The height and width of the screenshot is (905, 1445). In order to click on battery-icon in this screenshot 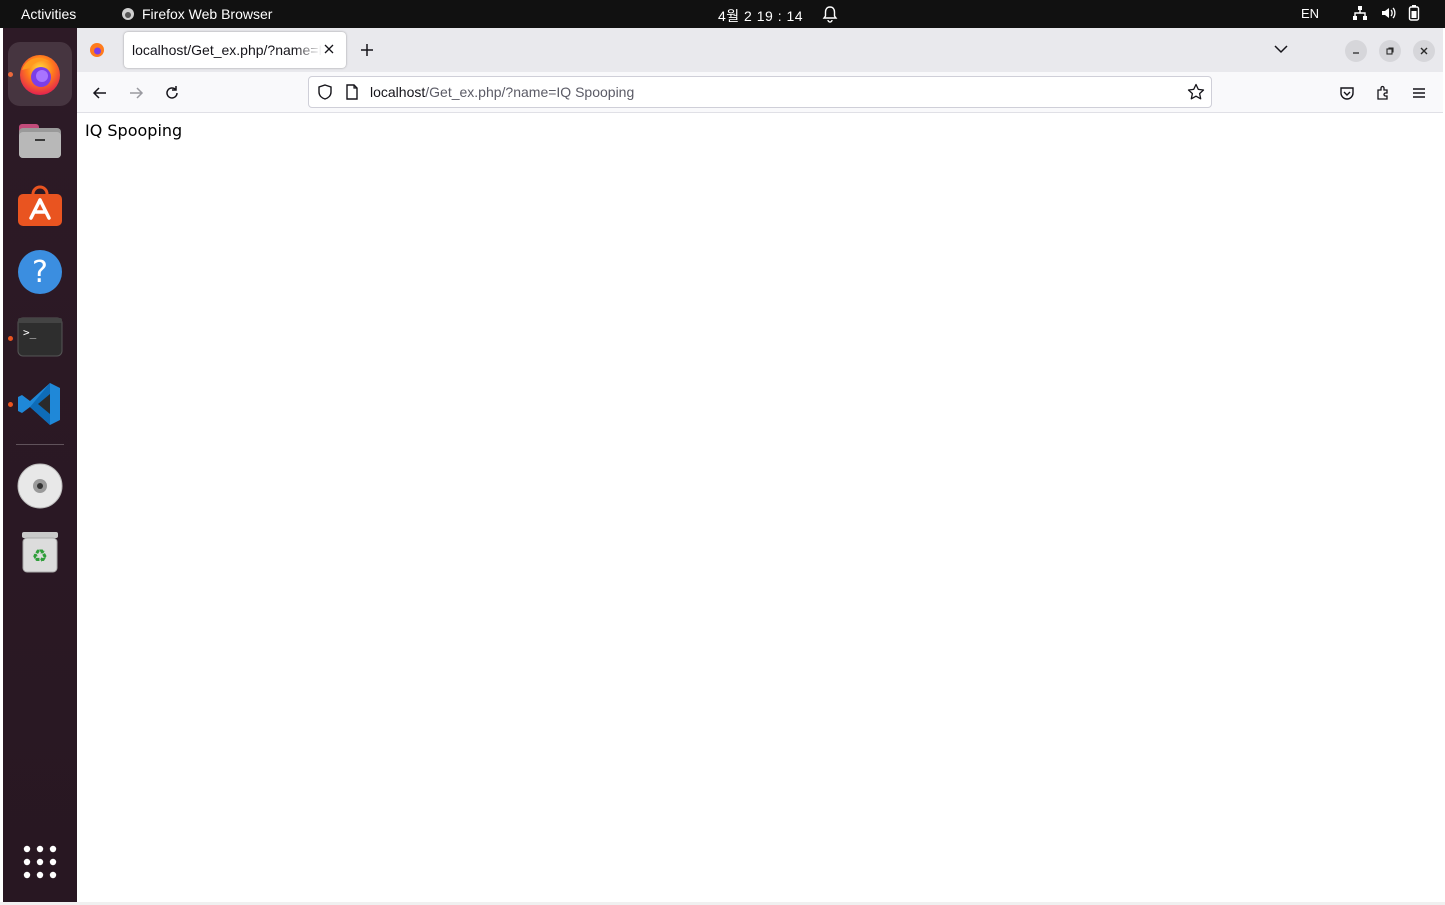, I will do `click(1414, 13)`.